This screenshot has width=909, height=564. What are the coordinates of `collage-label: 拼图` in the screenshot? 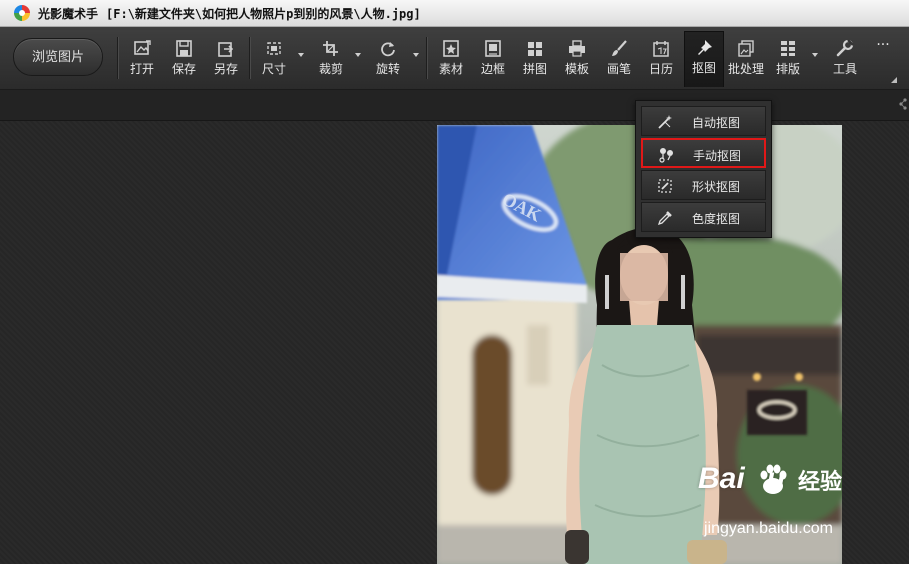 It's located at (534, 69).